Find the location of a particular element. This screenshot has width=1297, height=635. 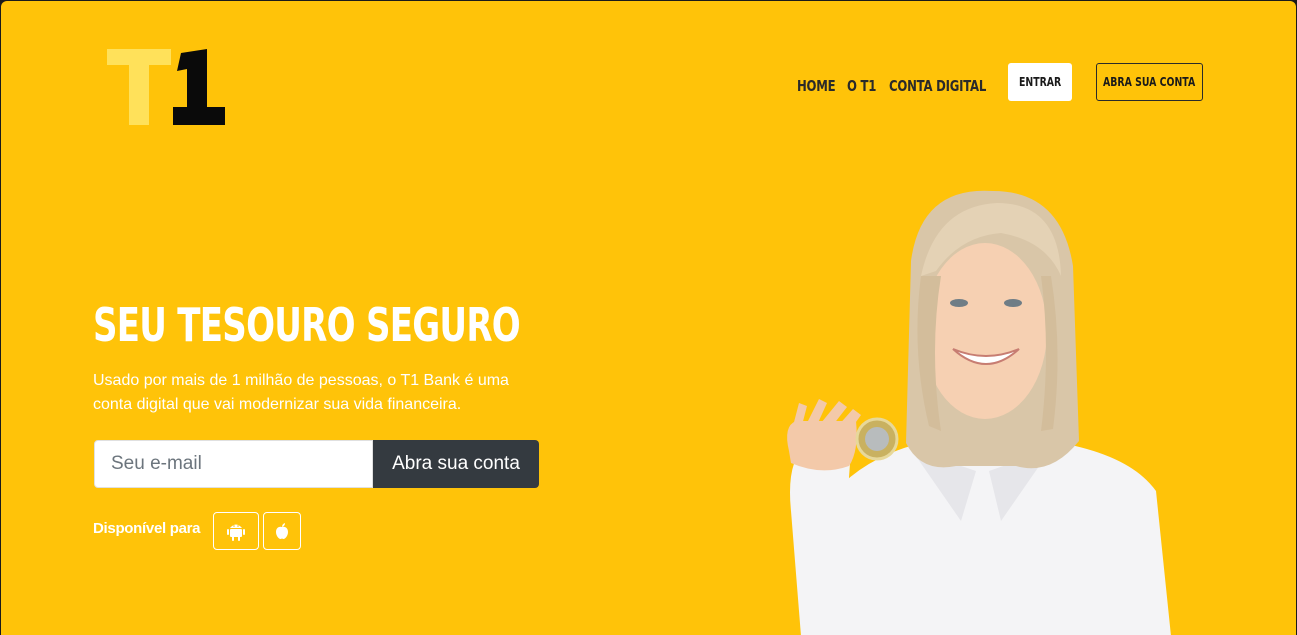

android-icon is located at coordinates (236, 532).